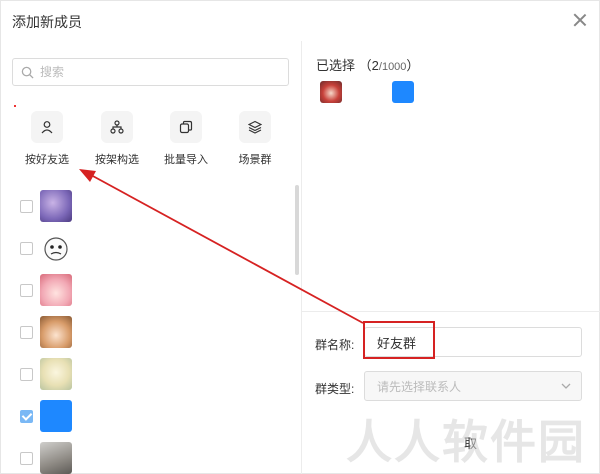  What do you see at coordinates (297, 230) in the screenshot?
I see `scrollbar` at bounding box center [297, 230].